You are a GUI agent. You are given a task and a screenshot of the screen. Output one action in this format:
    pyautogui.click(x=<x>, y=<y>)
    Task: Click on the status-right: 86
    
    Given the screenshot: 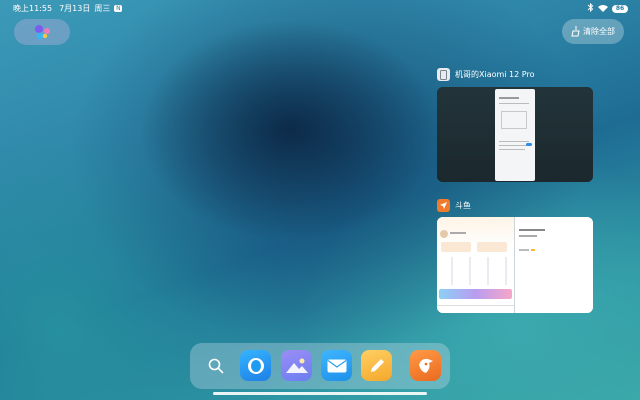 What is the action you would take?
    pyautogui.click(x=607, y=8)
    